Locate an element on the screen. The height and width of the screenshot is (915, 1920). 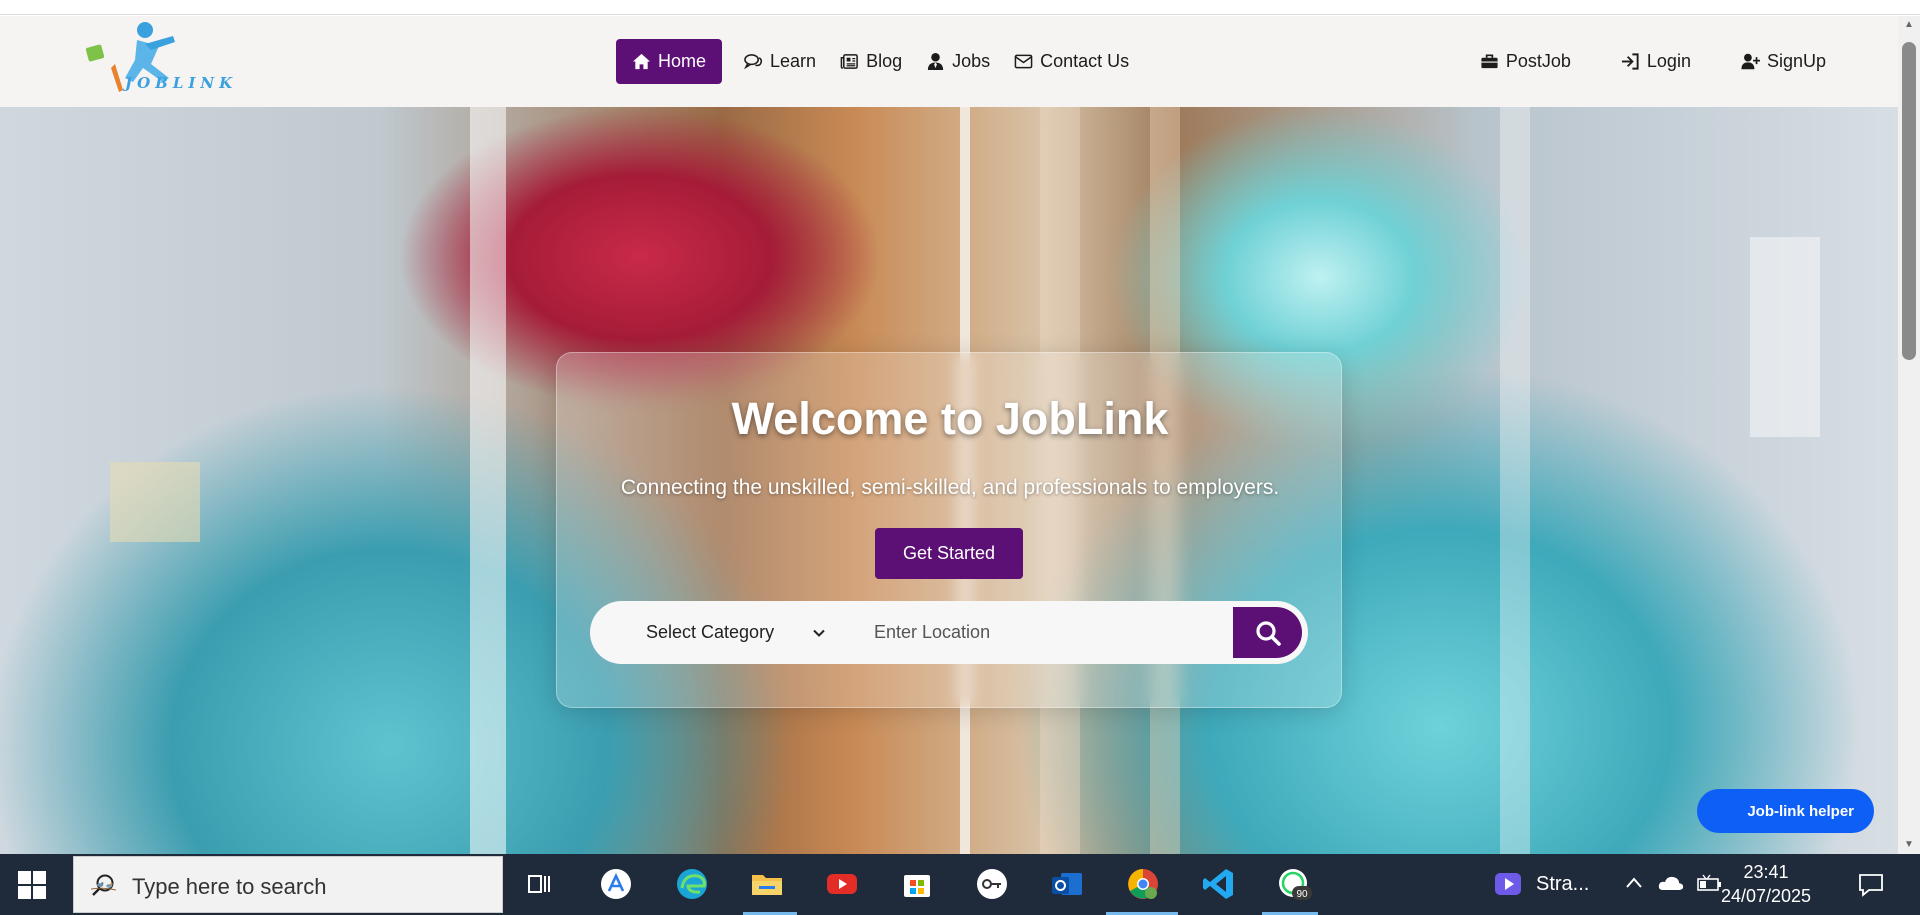
youtube-icon is located at coordinates (842, 884).